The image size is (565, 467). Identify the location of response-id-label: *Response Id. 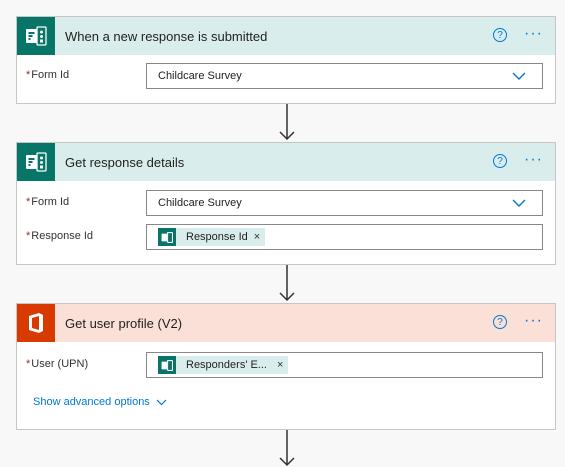
(60, 236).